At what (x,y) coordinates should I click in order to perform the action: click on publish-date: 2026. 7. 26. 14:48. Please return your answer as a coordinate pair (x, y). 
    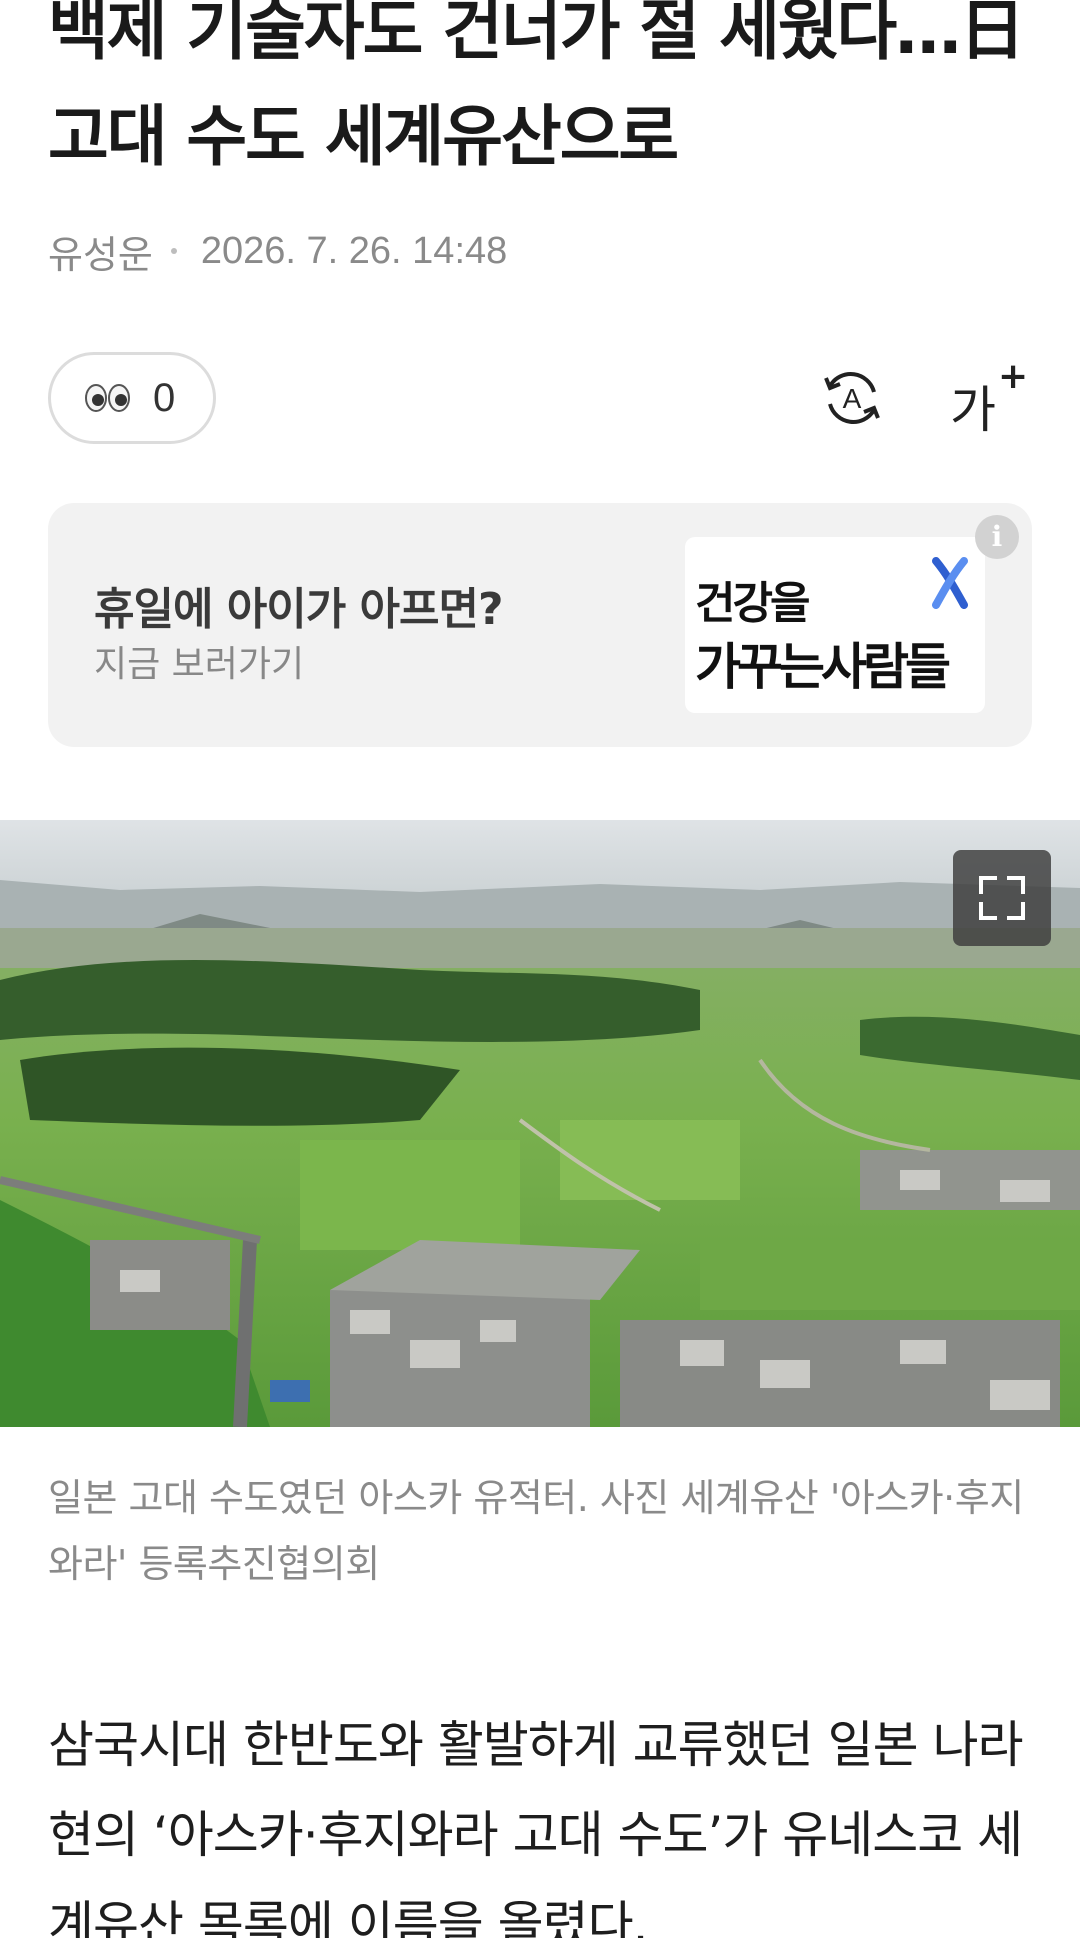
    Looking at the image, I should click on (354, 250).